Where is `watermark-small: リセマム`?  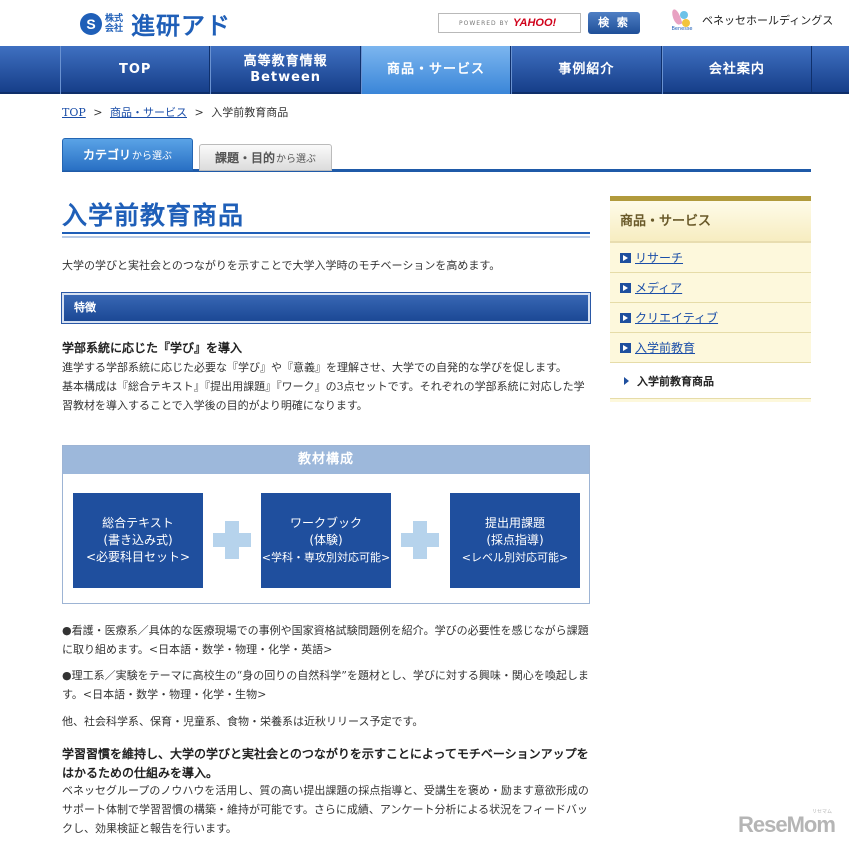
watermark-small: リセマム is located at coordinates (822, 812).